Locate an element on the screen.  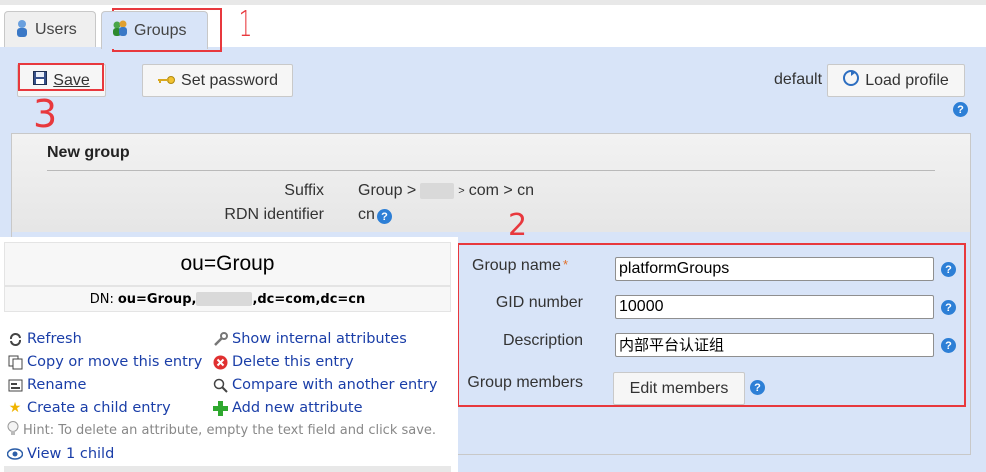
set-password-label: Set password is located at coordinates (229, 80).